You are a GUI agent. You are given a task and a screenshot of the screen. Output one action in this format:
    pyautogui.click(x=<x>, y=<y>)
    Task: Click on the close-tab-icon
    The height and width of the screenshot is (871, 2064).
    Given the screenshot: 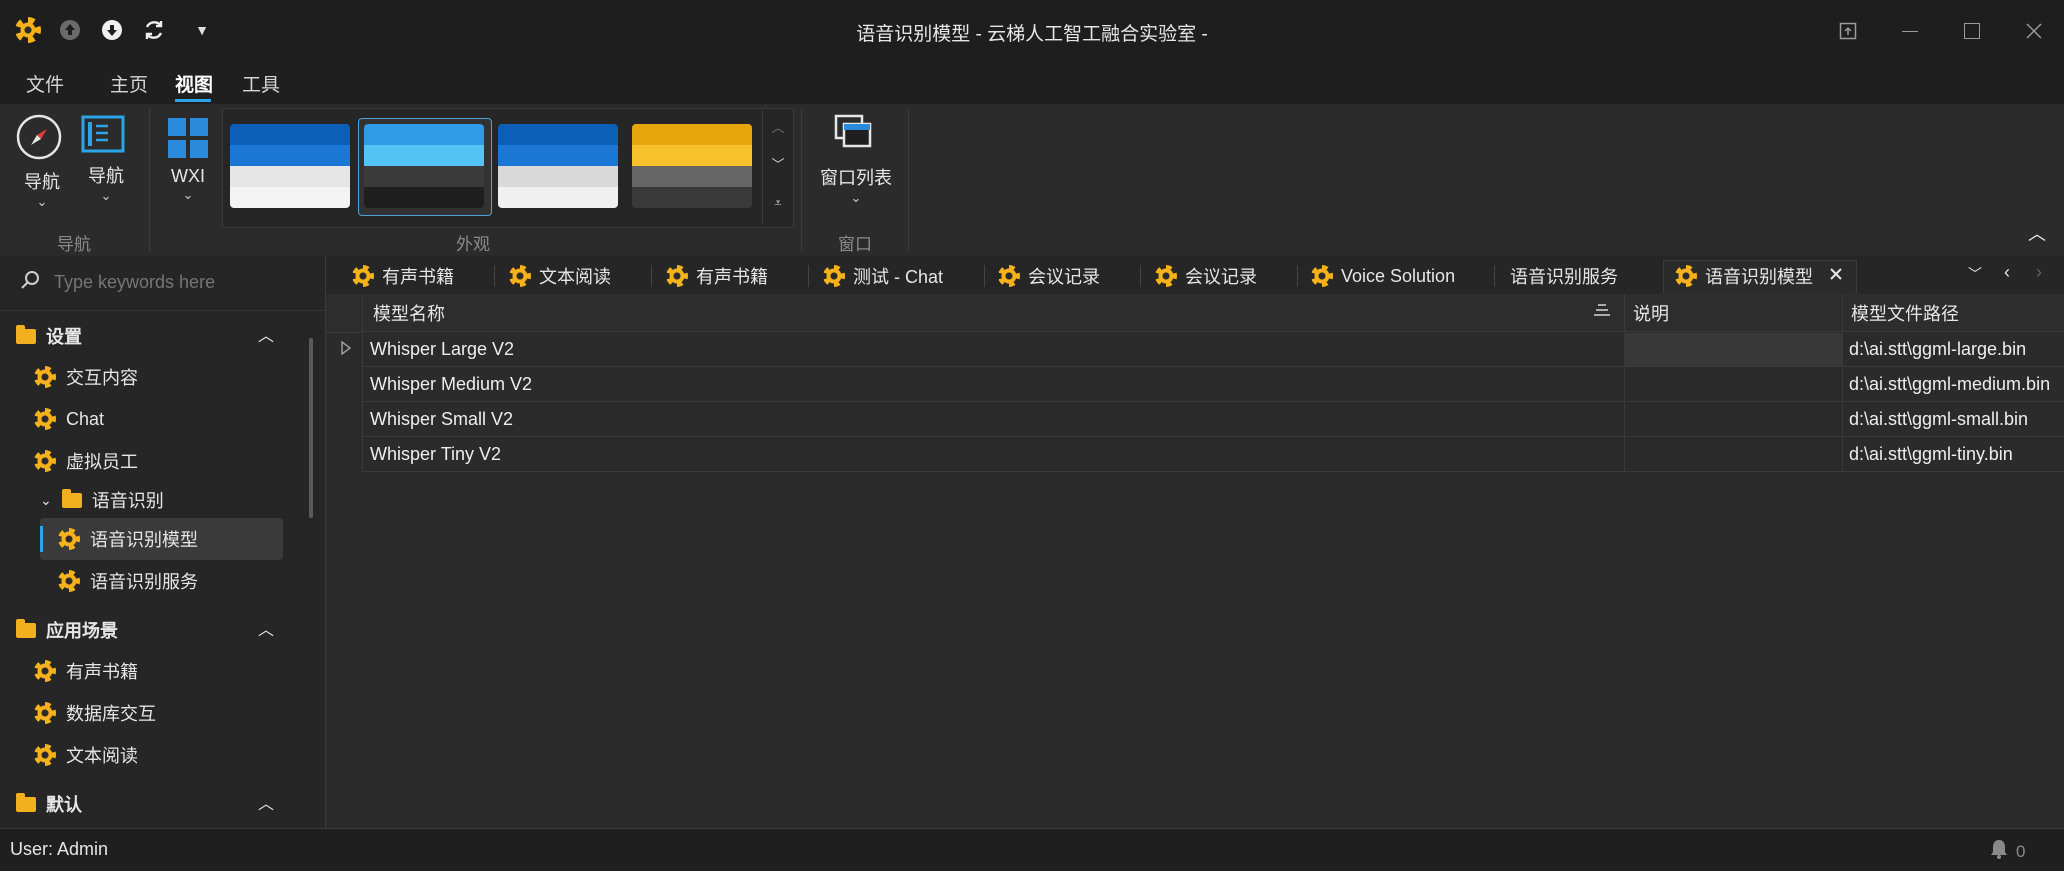 What is the action you would take?
    pyautogui.click(x=1836, y=276)
    